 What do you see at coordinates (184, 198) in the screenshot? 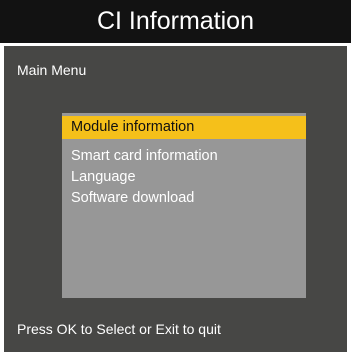
I see `menu-item-software-download: Software download` at bounding box center [184, 198].